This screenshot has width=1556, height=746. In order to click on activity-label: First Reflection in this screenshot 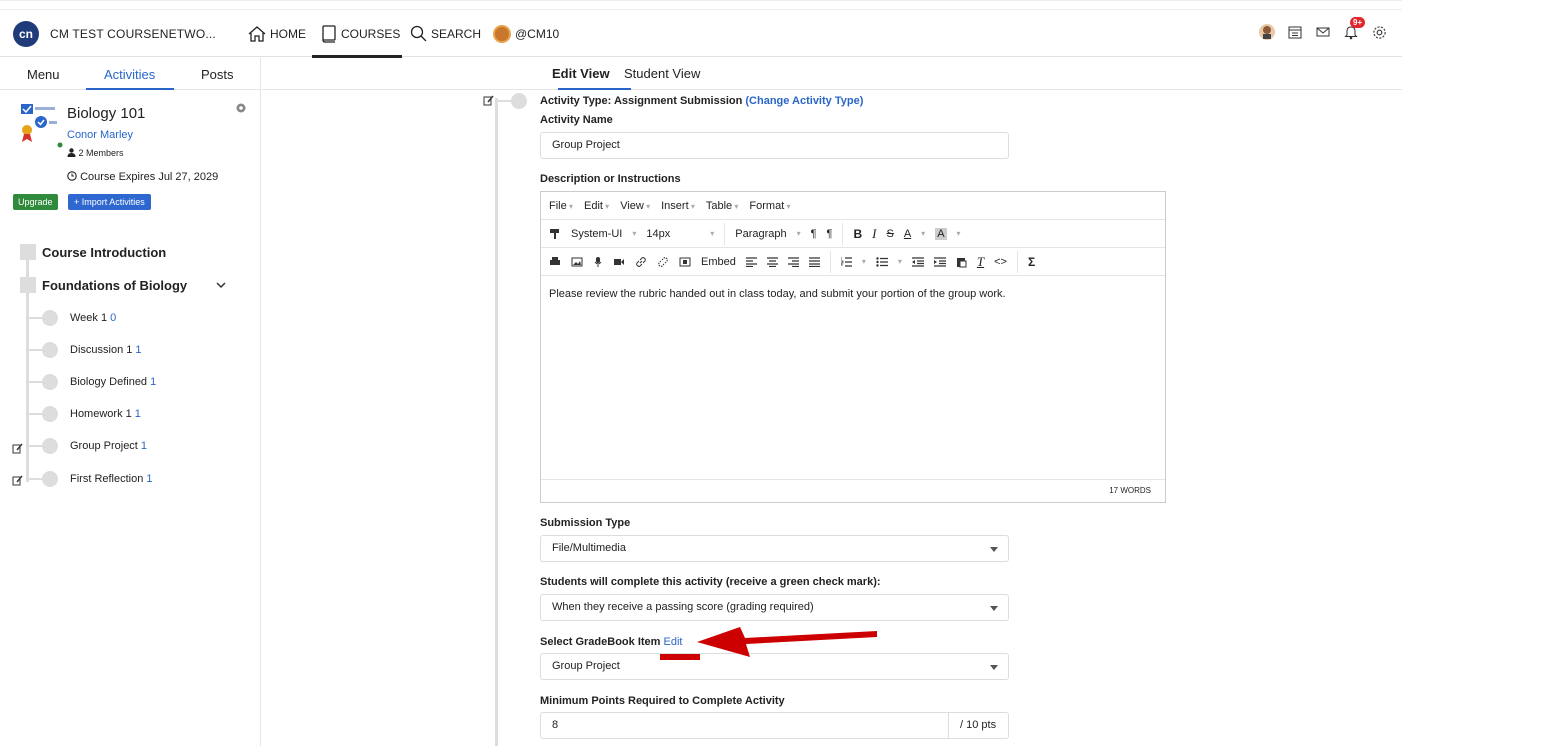, I will do `click(107, 479)`.